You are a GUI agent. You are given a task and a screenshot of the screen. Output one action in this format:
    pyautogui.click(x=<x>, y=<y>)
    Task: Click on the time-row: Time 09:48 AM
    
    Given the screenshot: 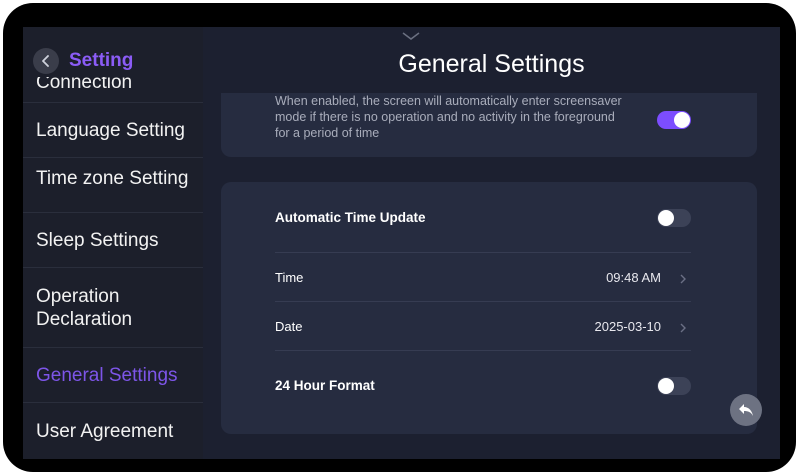 What is the action you would take?
    pyautogui.click(x=483, y=277)
    